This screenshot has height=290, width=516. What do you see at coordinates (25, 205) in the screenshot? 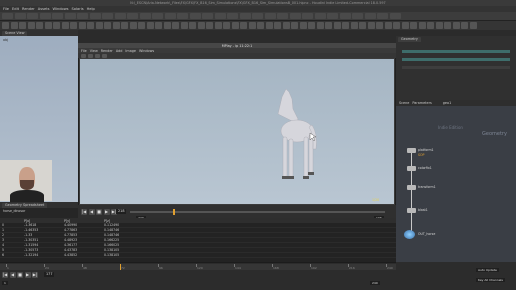
I see `tab-geometry-spreadsheet: Geometry Spreadsheet` at bounding box center [25, 205].